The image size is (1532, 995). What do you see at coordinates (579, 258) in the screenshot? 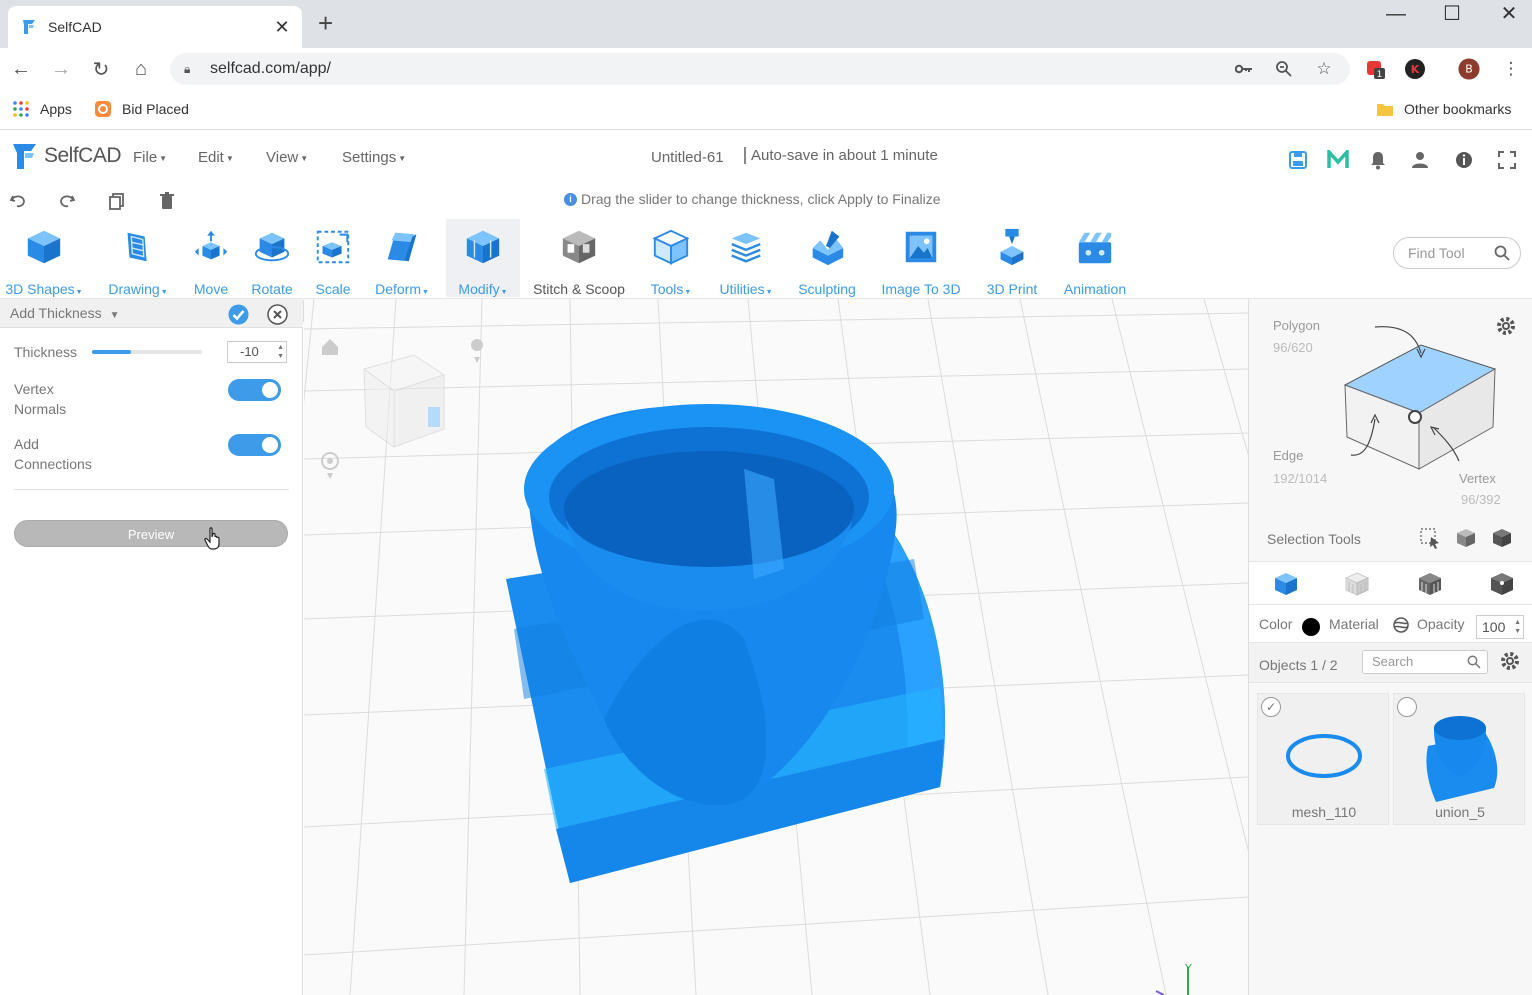
I see `tool-stitch-scoop: Stitch & Scoop` at bounding box center [579, 258].